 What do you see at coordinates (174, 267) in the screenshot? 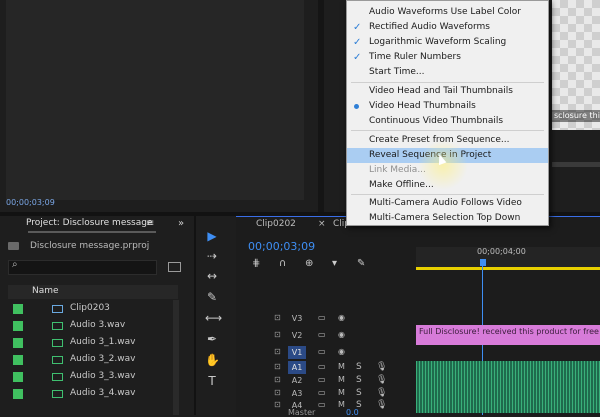
I see `new-bin-icon` at bounding box center [174, 267].